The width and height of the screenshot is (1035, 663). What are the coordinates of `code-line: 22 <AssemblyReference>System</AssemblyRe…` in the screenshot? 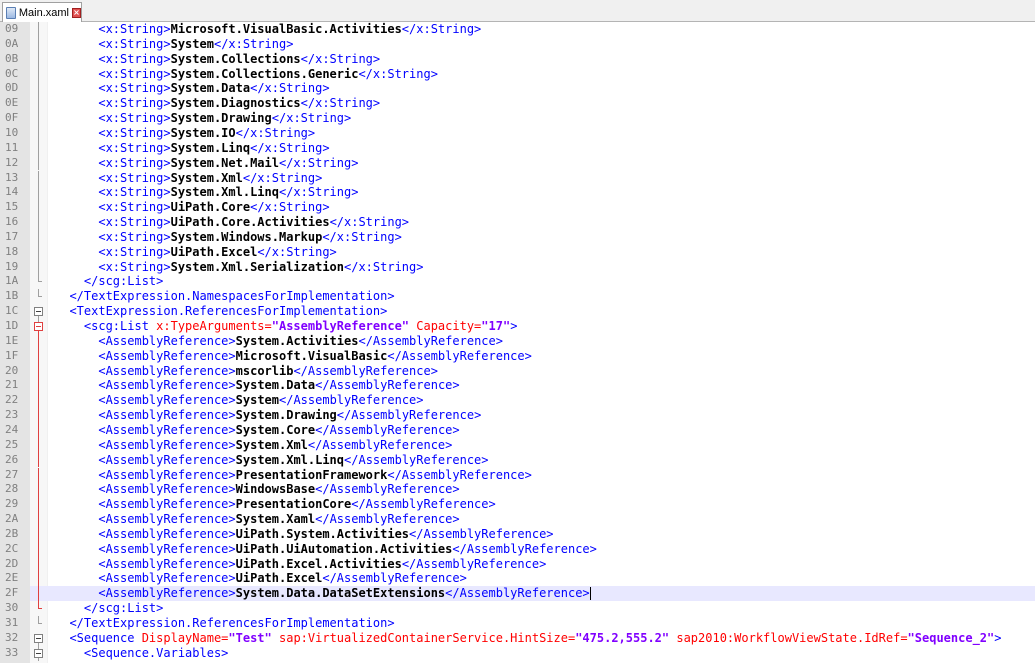 It's located at (517, 401).